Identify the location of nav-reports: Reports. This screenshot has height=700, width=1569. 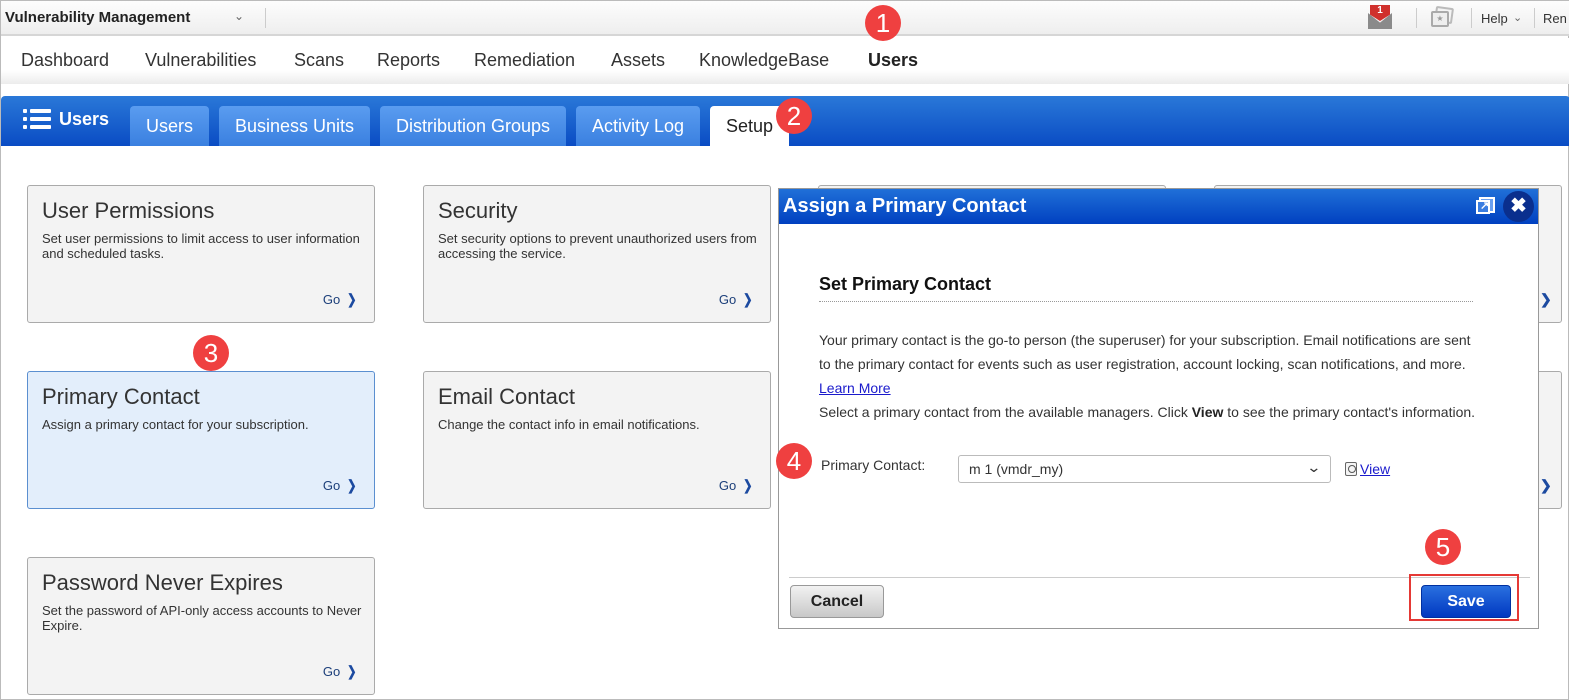
(408, 60).